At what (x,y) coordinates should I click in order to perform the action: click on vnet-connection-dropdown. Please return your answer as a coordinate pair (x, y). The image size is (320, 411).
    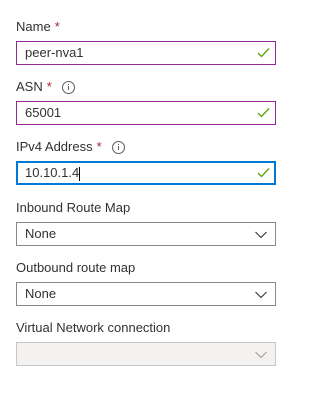
    Looking at the image, I should click on (146, 354).